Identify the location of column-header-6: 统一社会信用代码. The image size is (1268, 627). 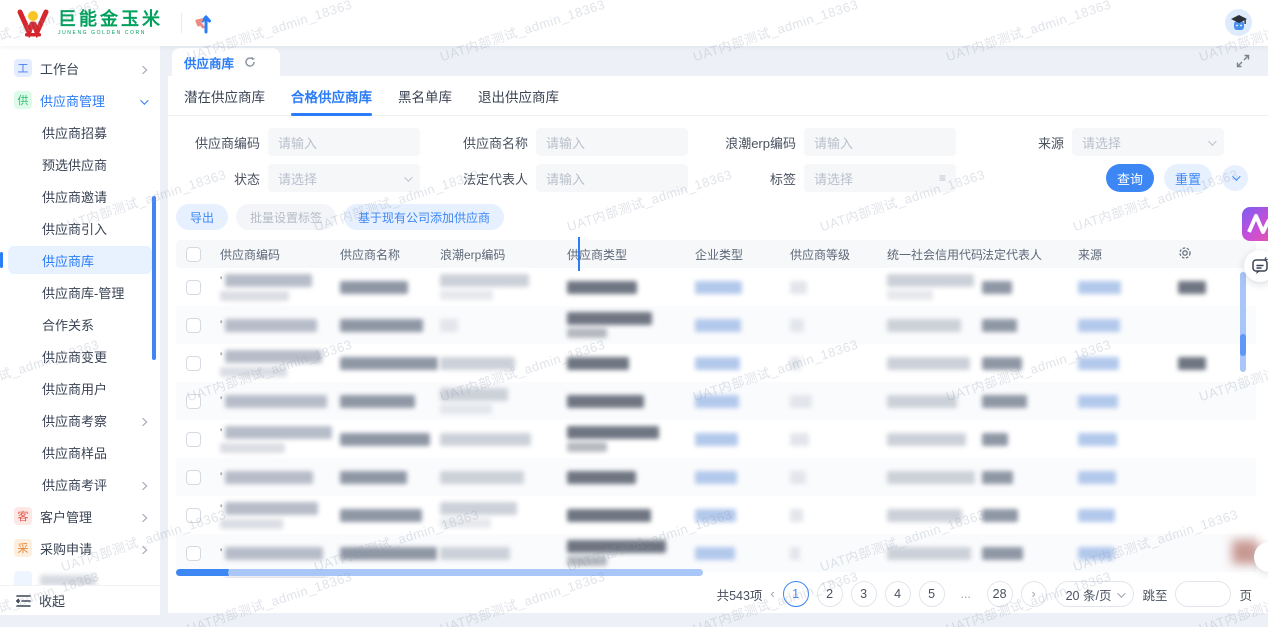
(934, 254).